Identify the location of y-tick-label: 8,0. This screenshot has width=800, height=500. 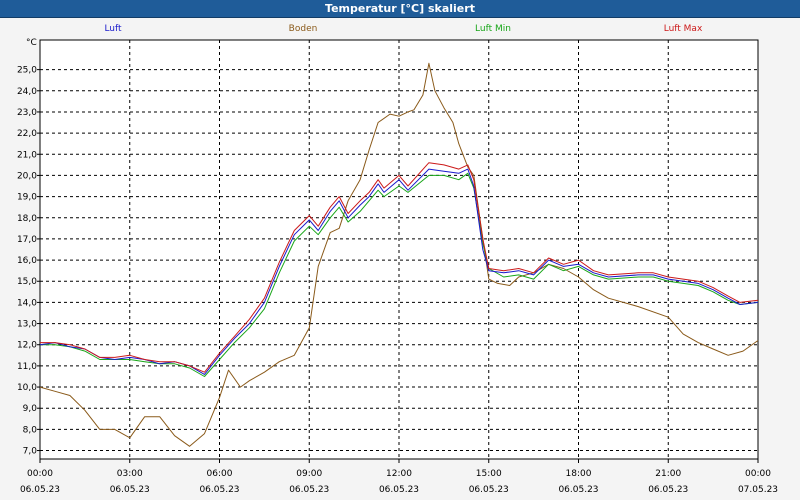
(30, 430).